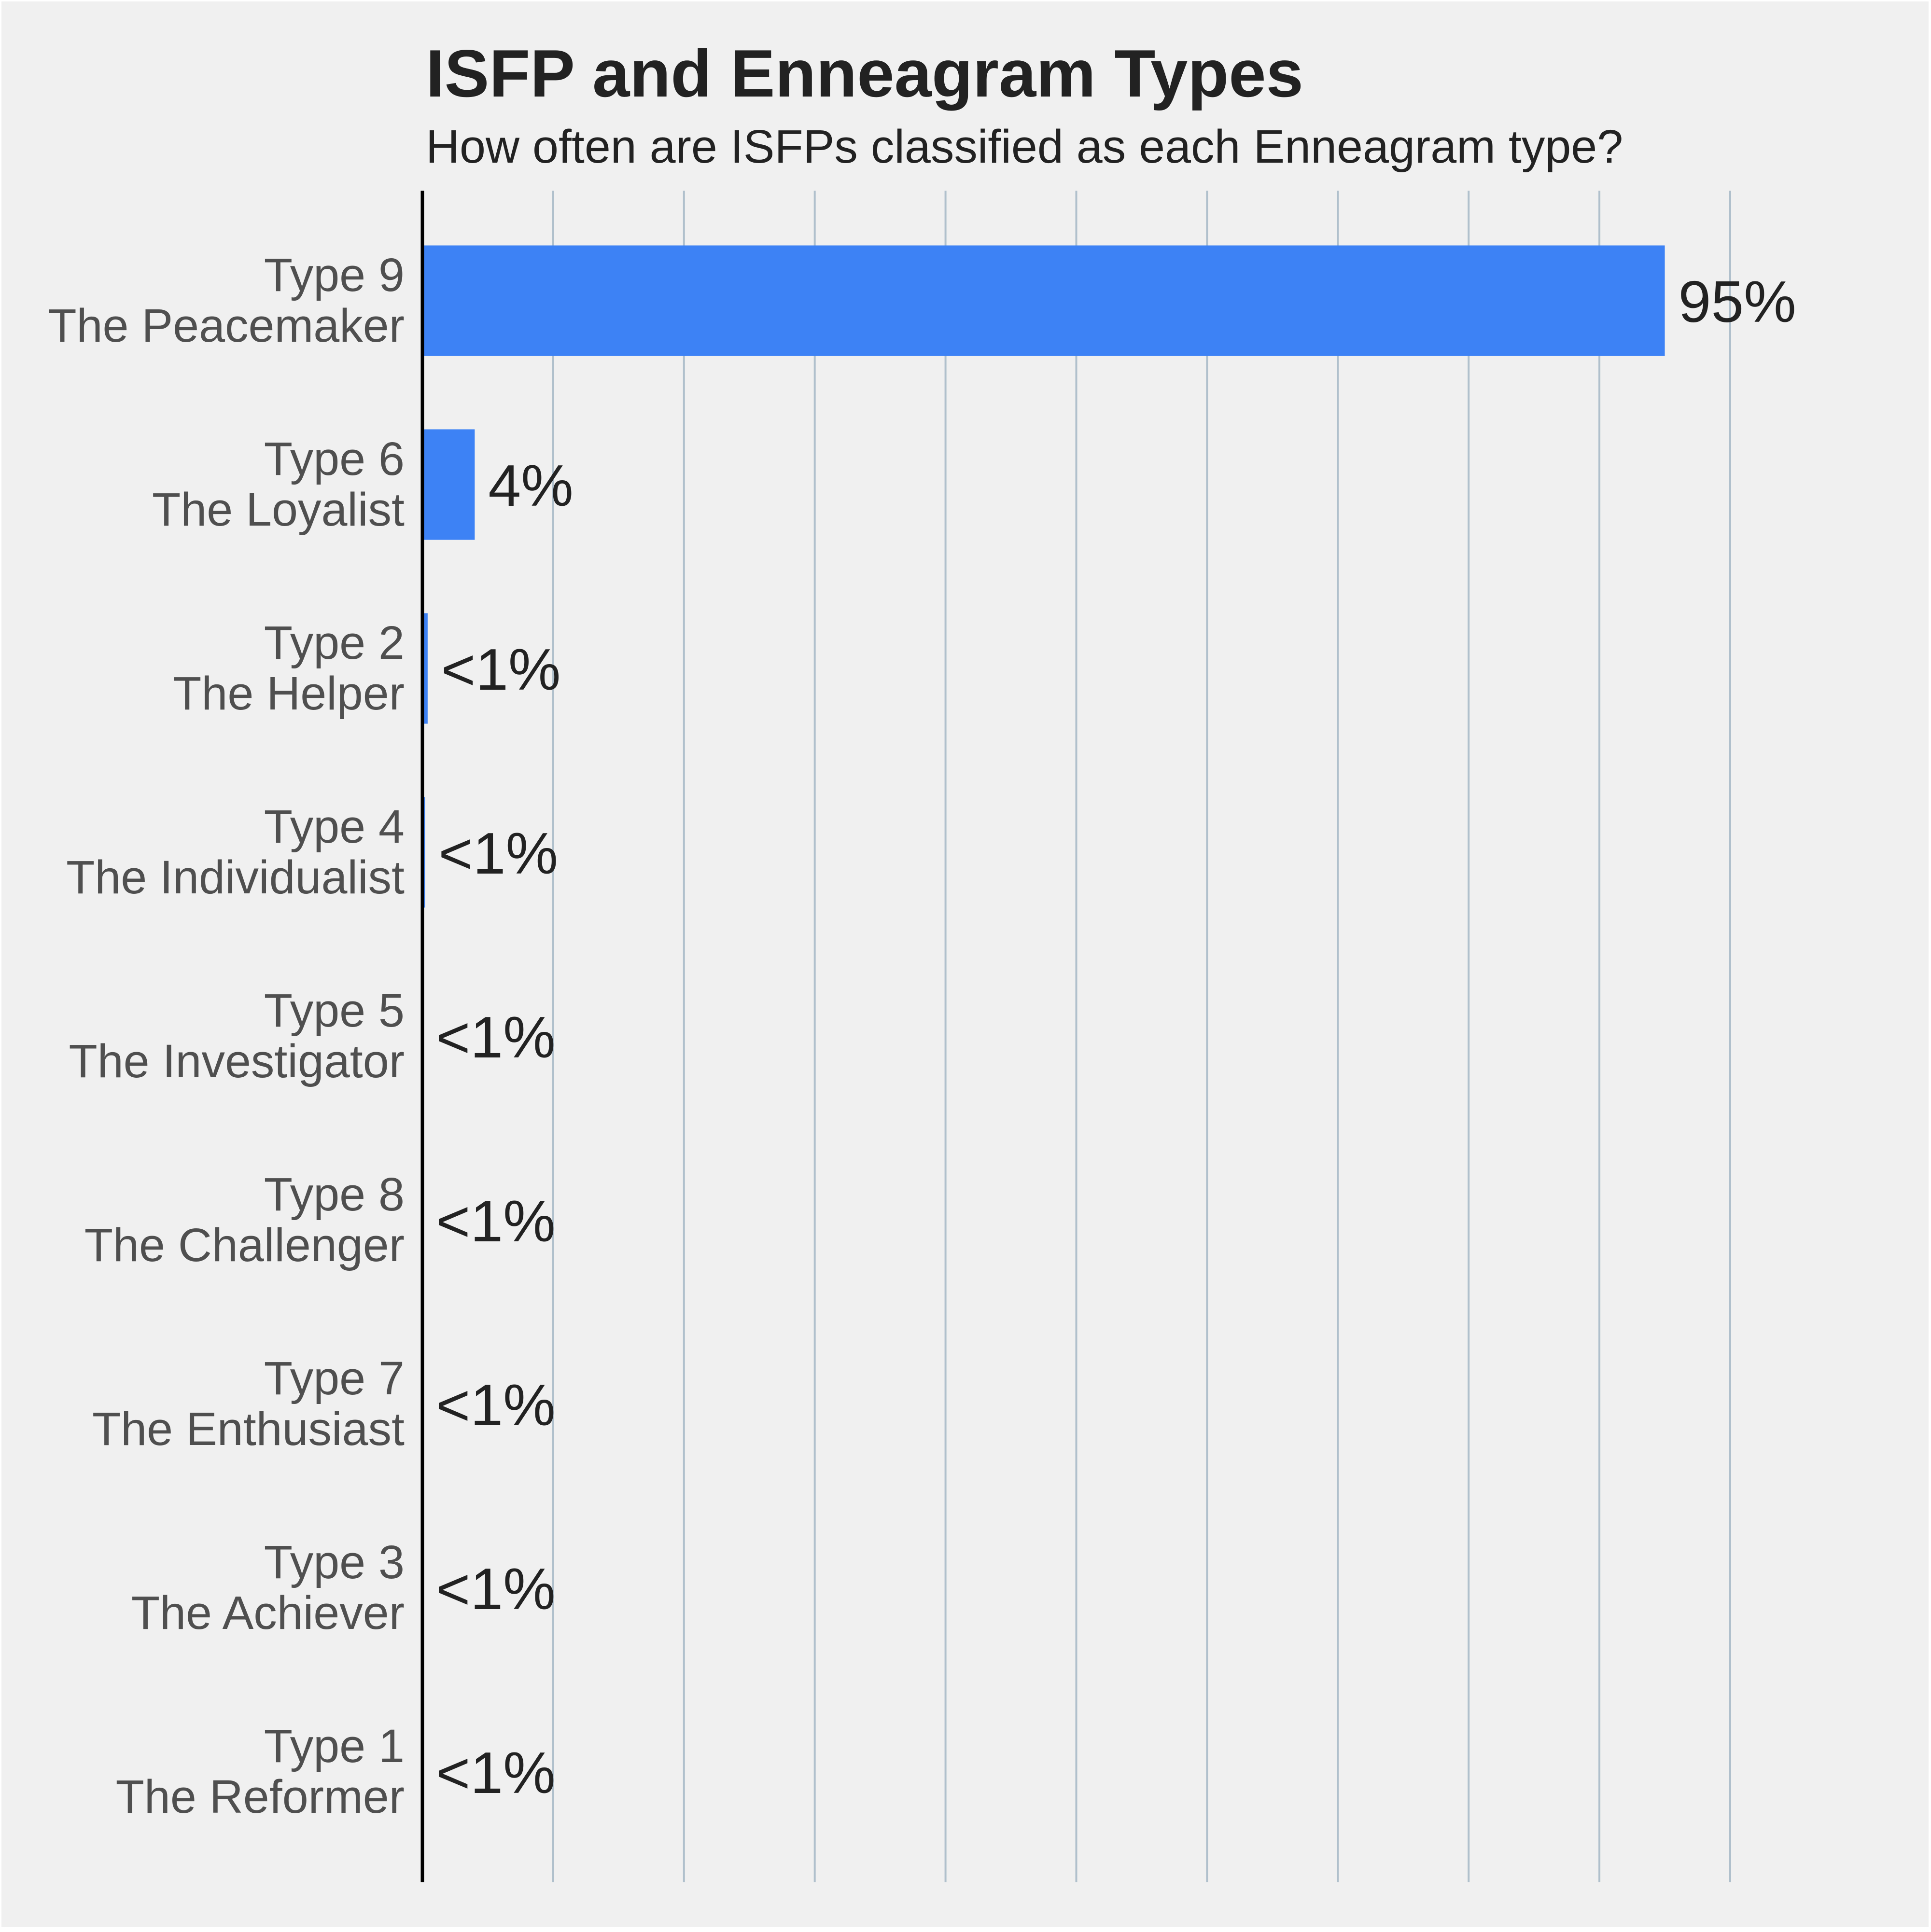  Describe the element at coordinates (268, 1612) in the screenshot. I see `category-name-label: The Achiever` at that location.